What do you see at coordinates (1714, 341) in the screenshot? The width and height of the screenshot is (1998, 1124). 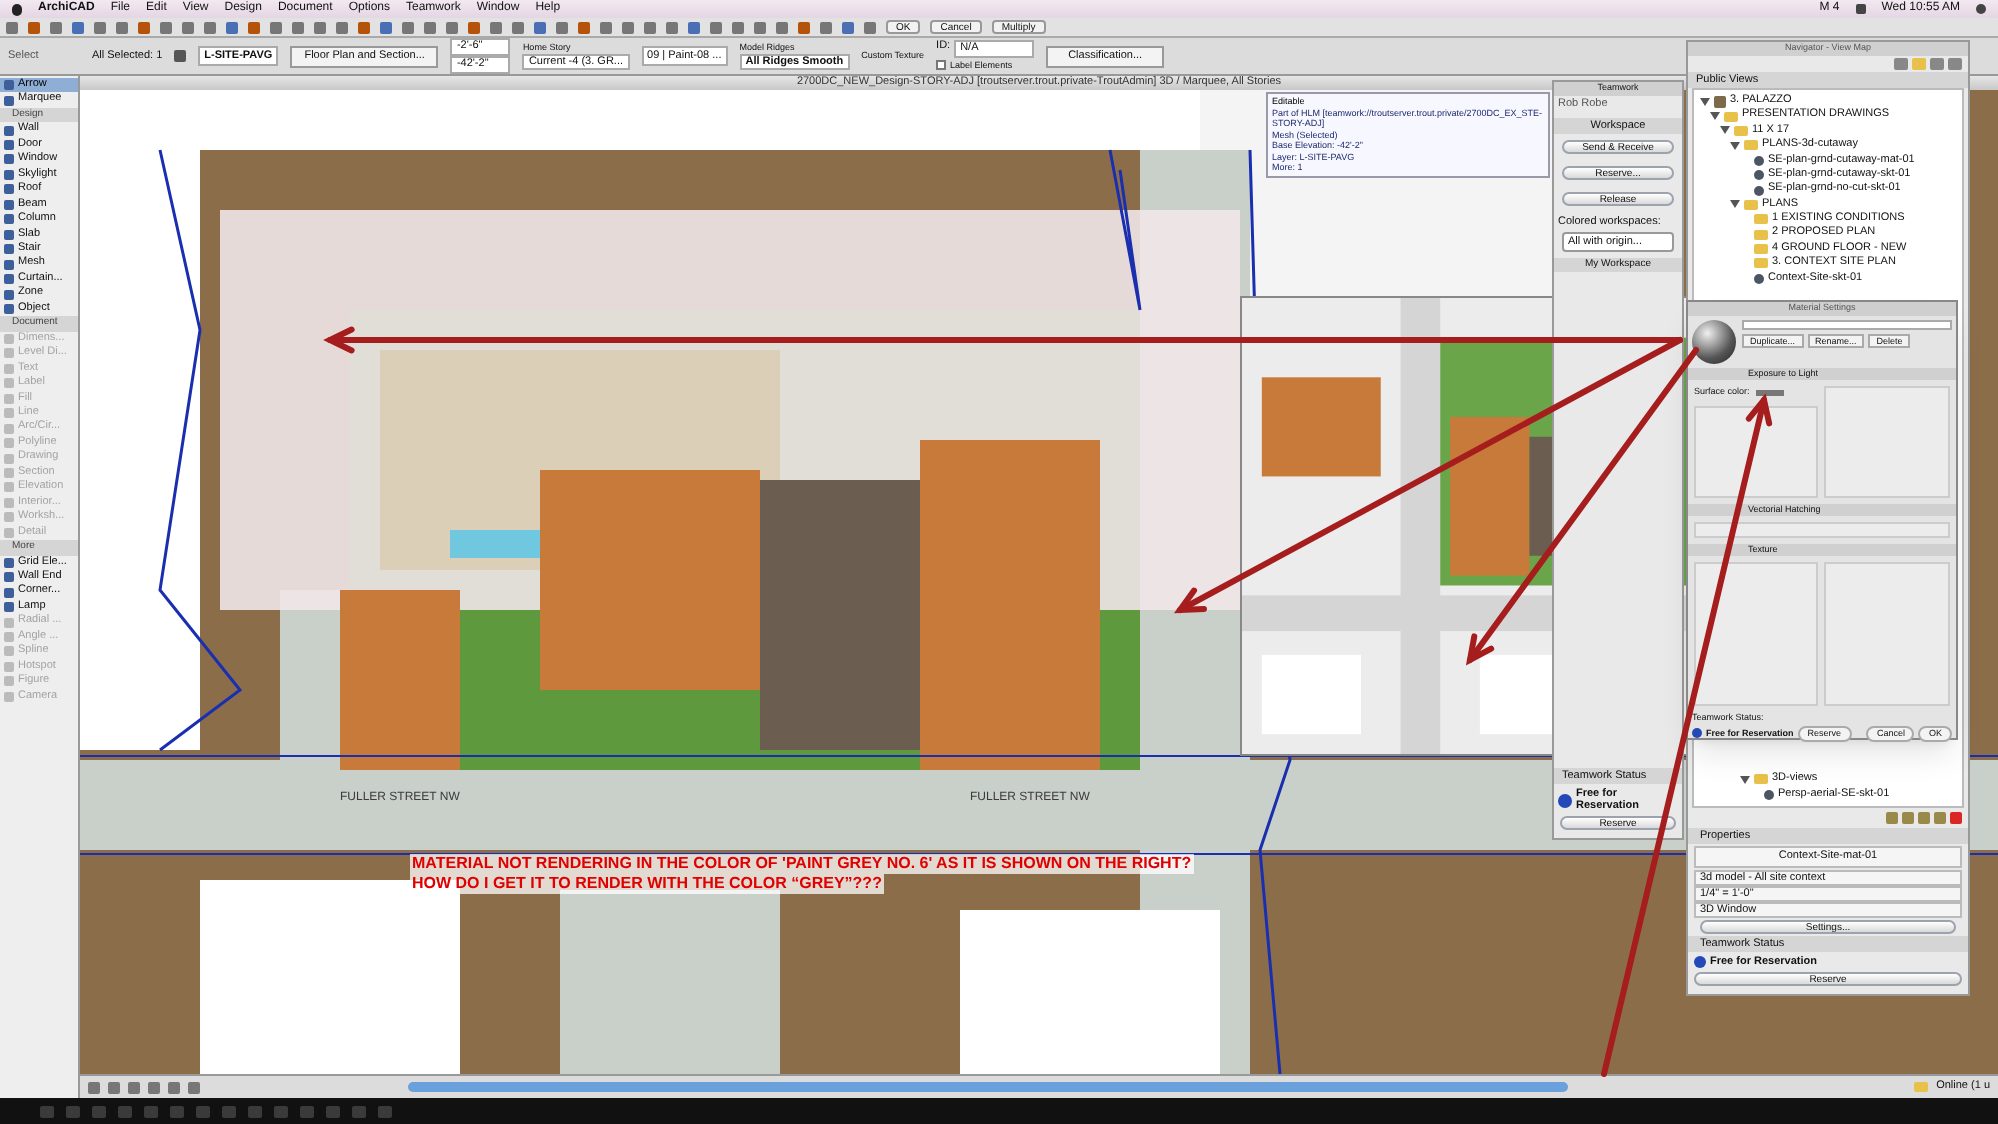 I see `material-preview-drawing` at bounding box center [1714, 341].